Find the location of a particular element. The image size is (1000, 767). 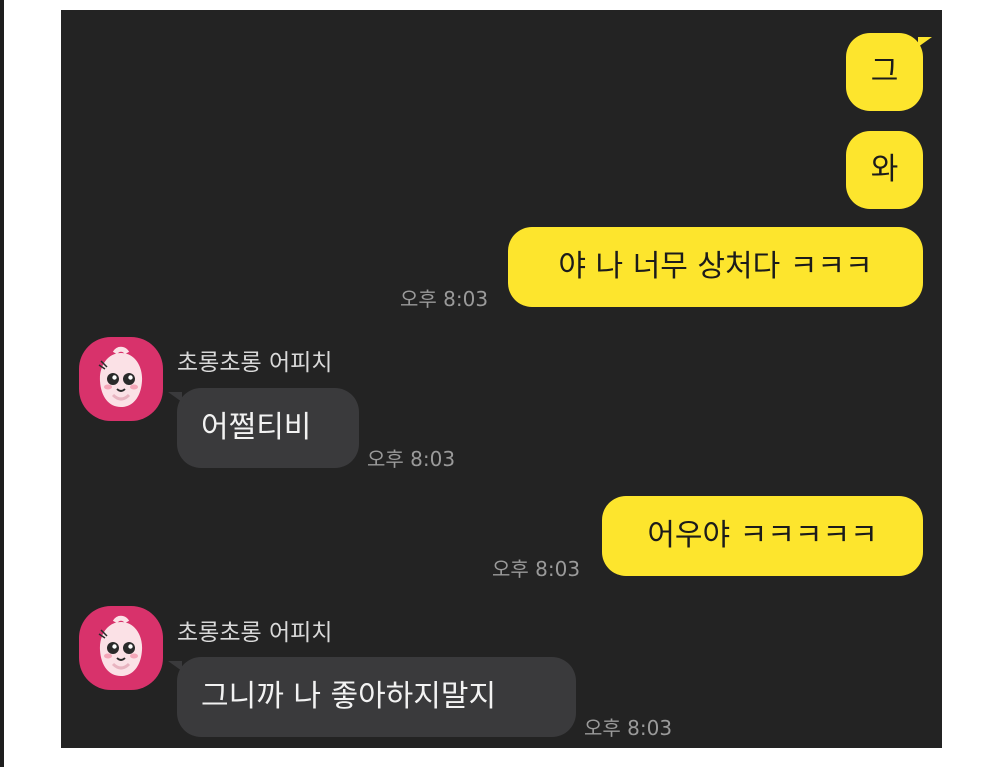

message-text: 그니까 나 좋아하지말지 is located at coordinates (349, 696).